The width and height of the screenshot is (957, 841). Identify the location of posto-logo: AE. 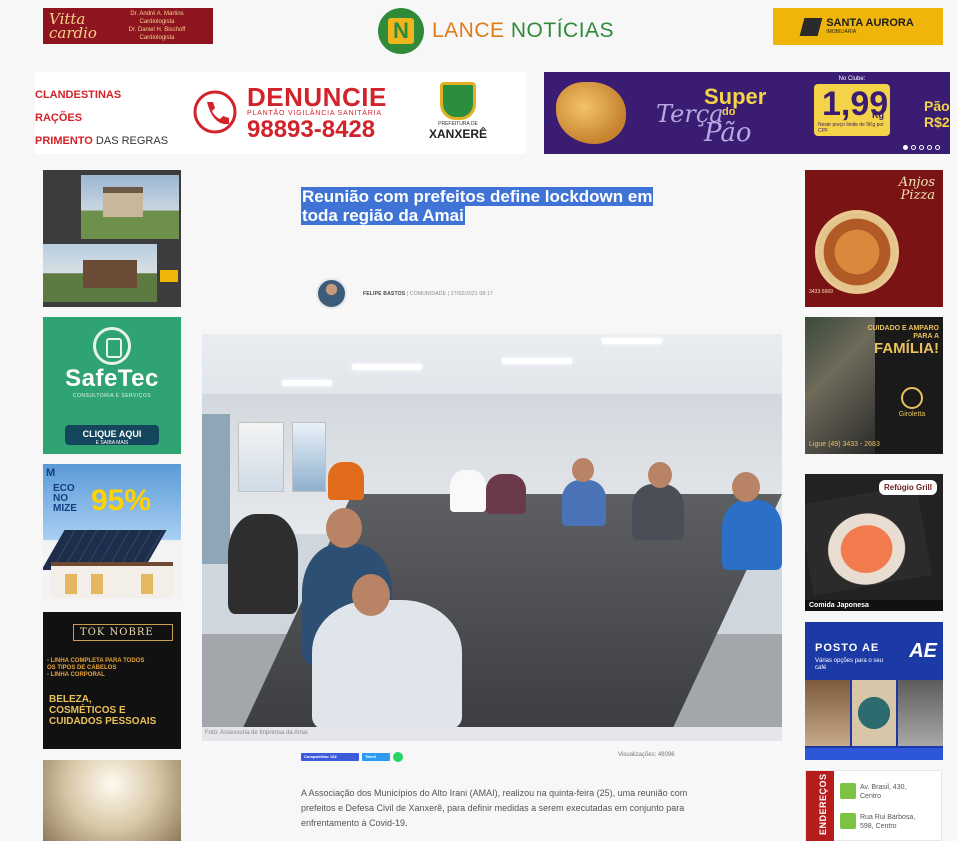
(923, 651).